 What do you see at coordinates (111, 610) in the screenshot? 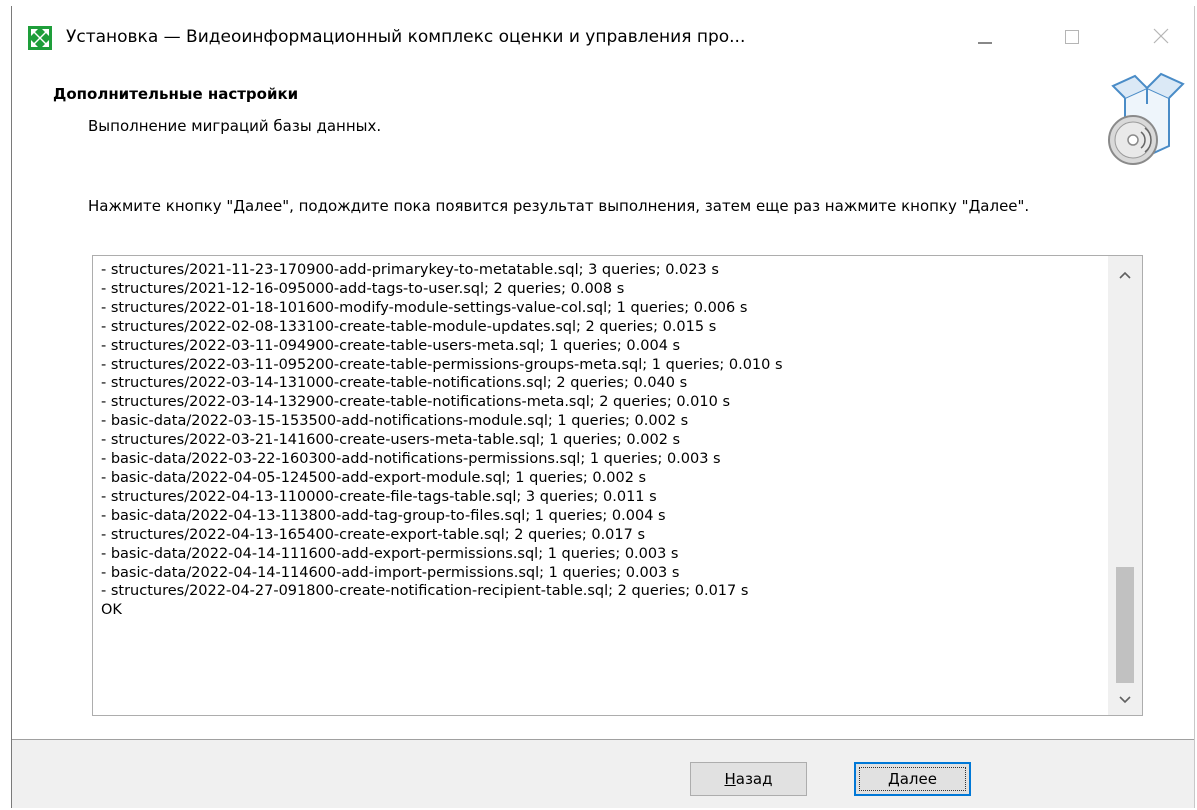
I see `log-line: OK` at bounding box center [111, 610].